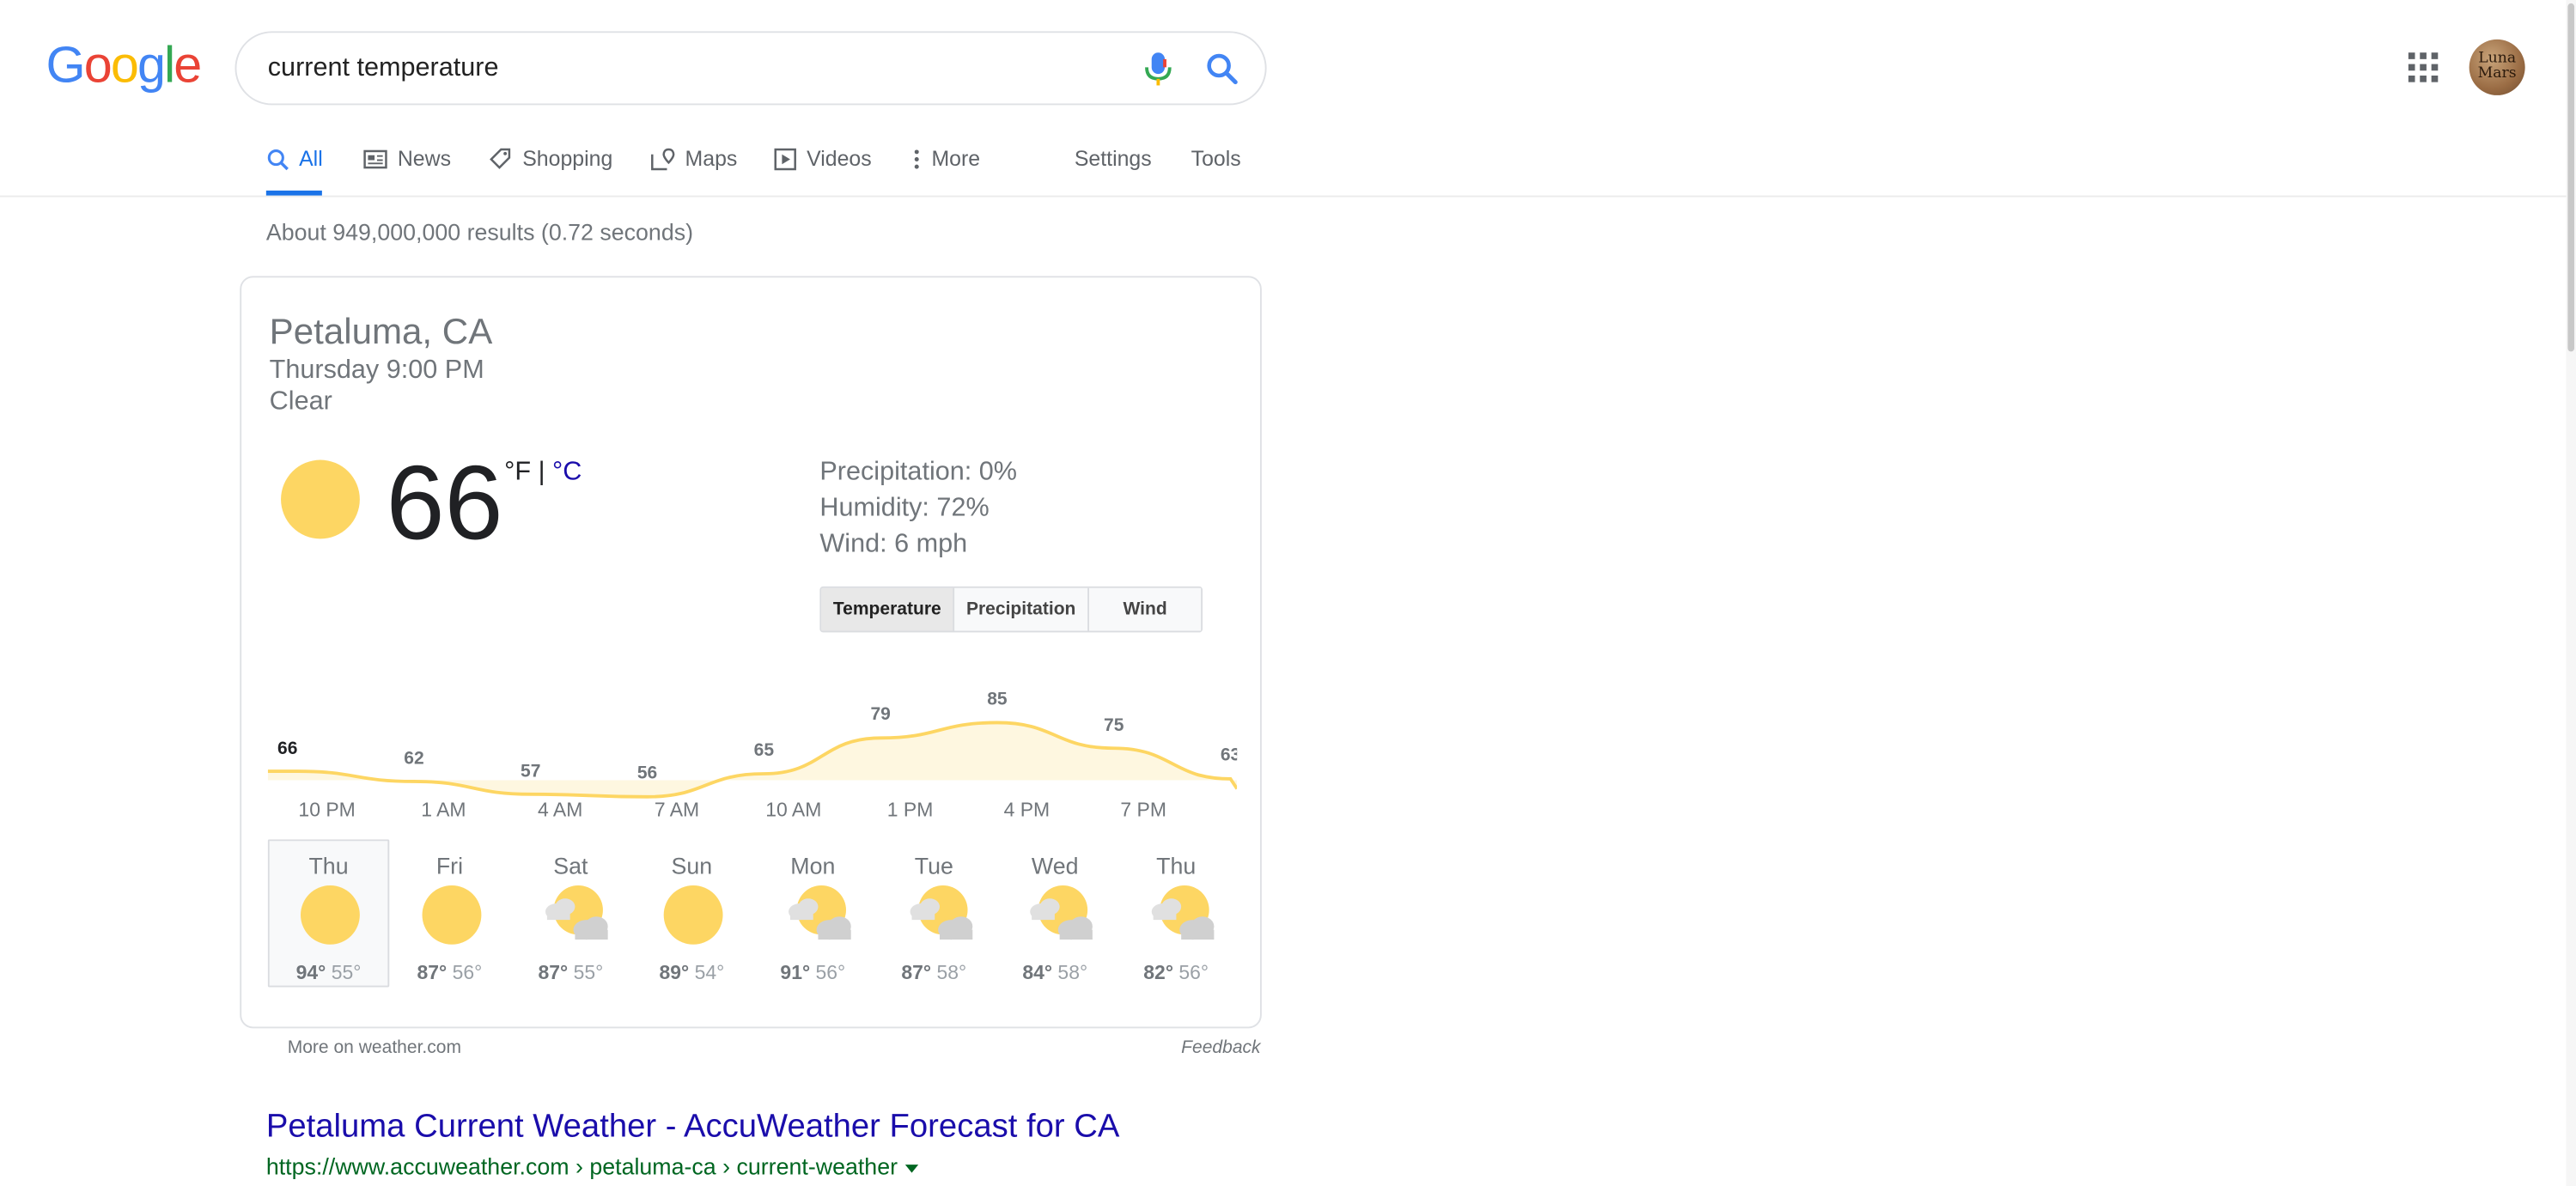 This screenshot has height=1186, width=2576. I want to click on tab-label: More, so click(956, 158).